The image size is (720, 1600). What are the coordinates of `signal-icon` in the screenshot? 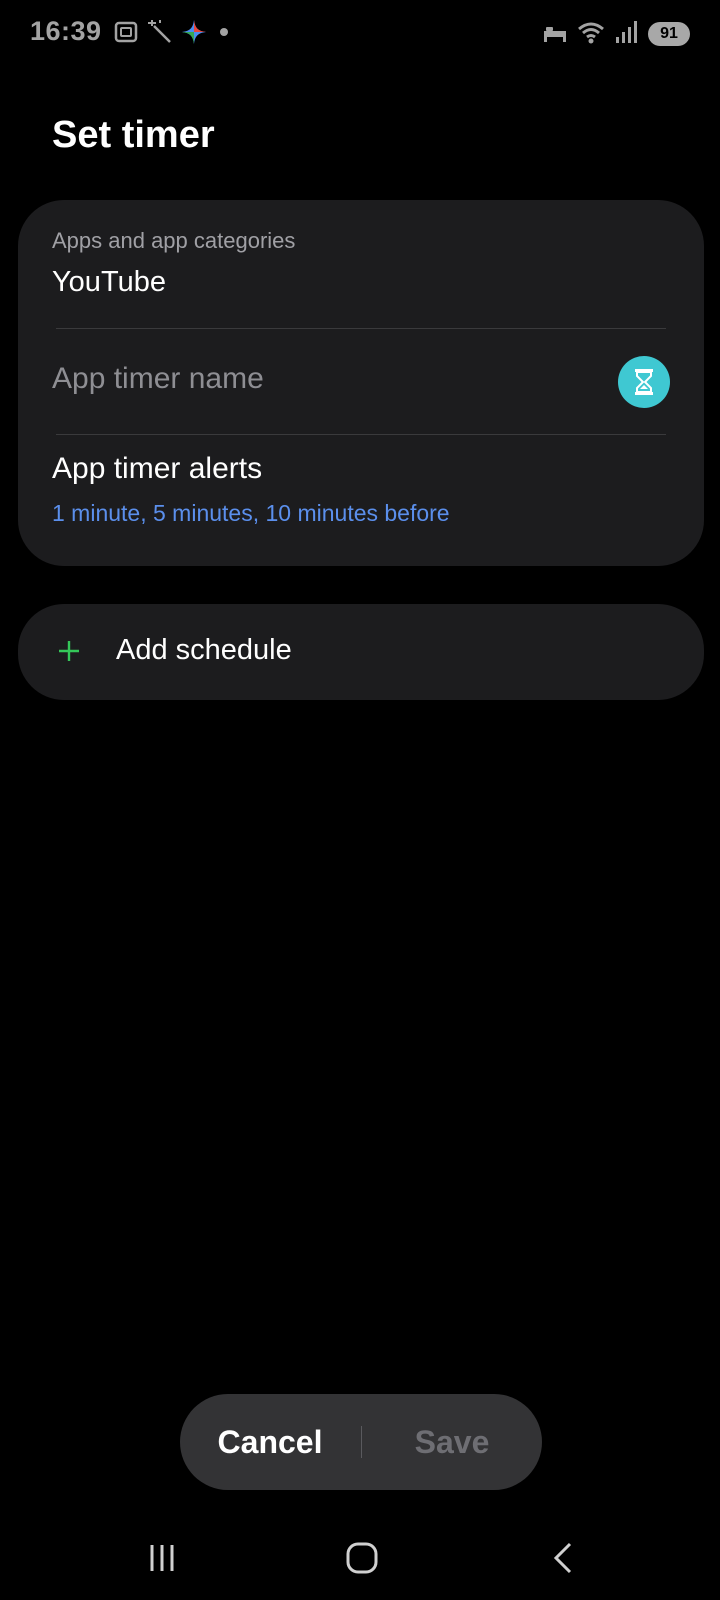 It's located at (627, 34).